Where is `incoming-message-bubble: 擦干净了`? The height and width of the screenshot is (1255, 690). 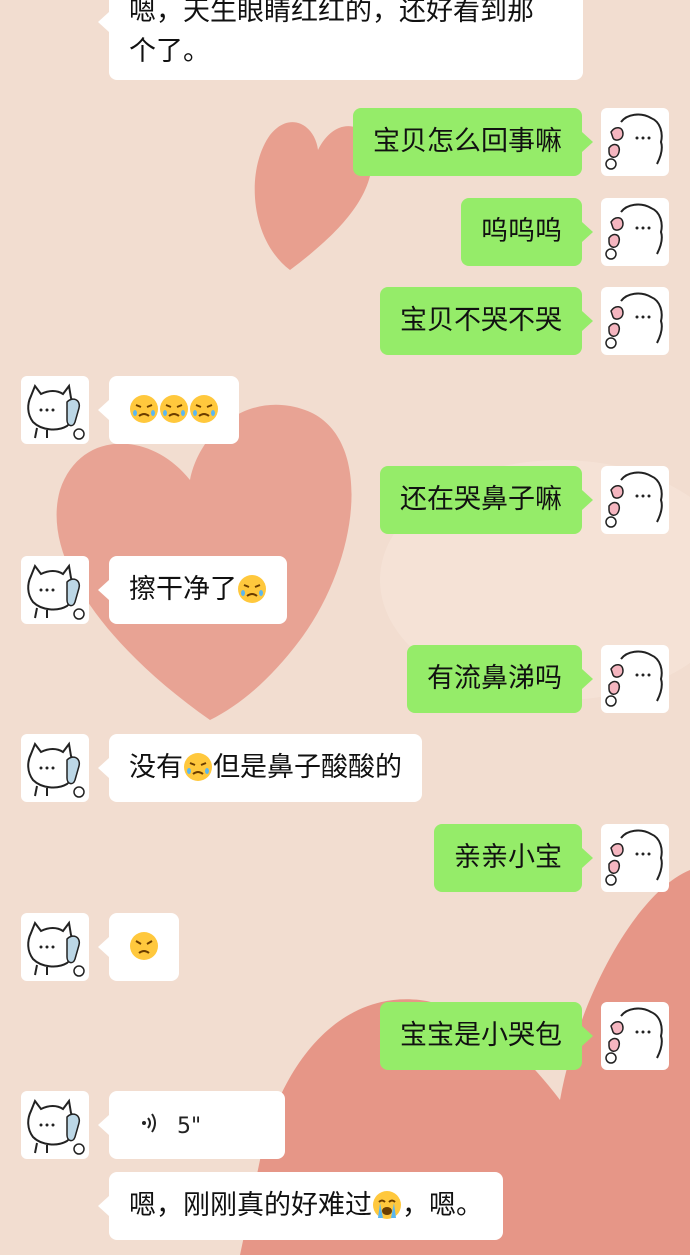 incoming-message-bubble: 擦干净了 is located at coordinates (192, 590).